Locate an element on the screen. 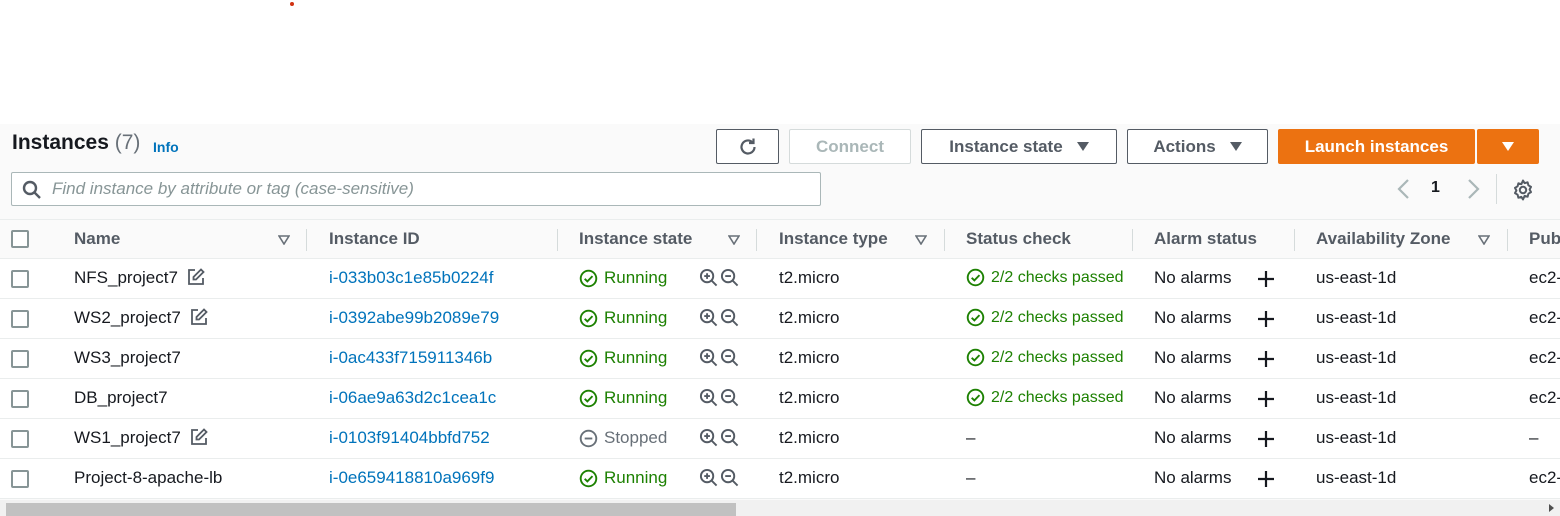 The width and height of the screenshot is (1560, 516). column-name: Name is located at coordinates (97, 239).